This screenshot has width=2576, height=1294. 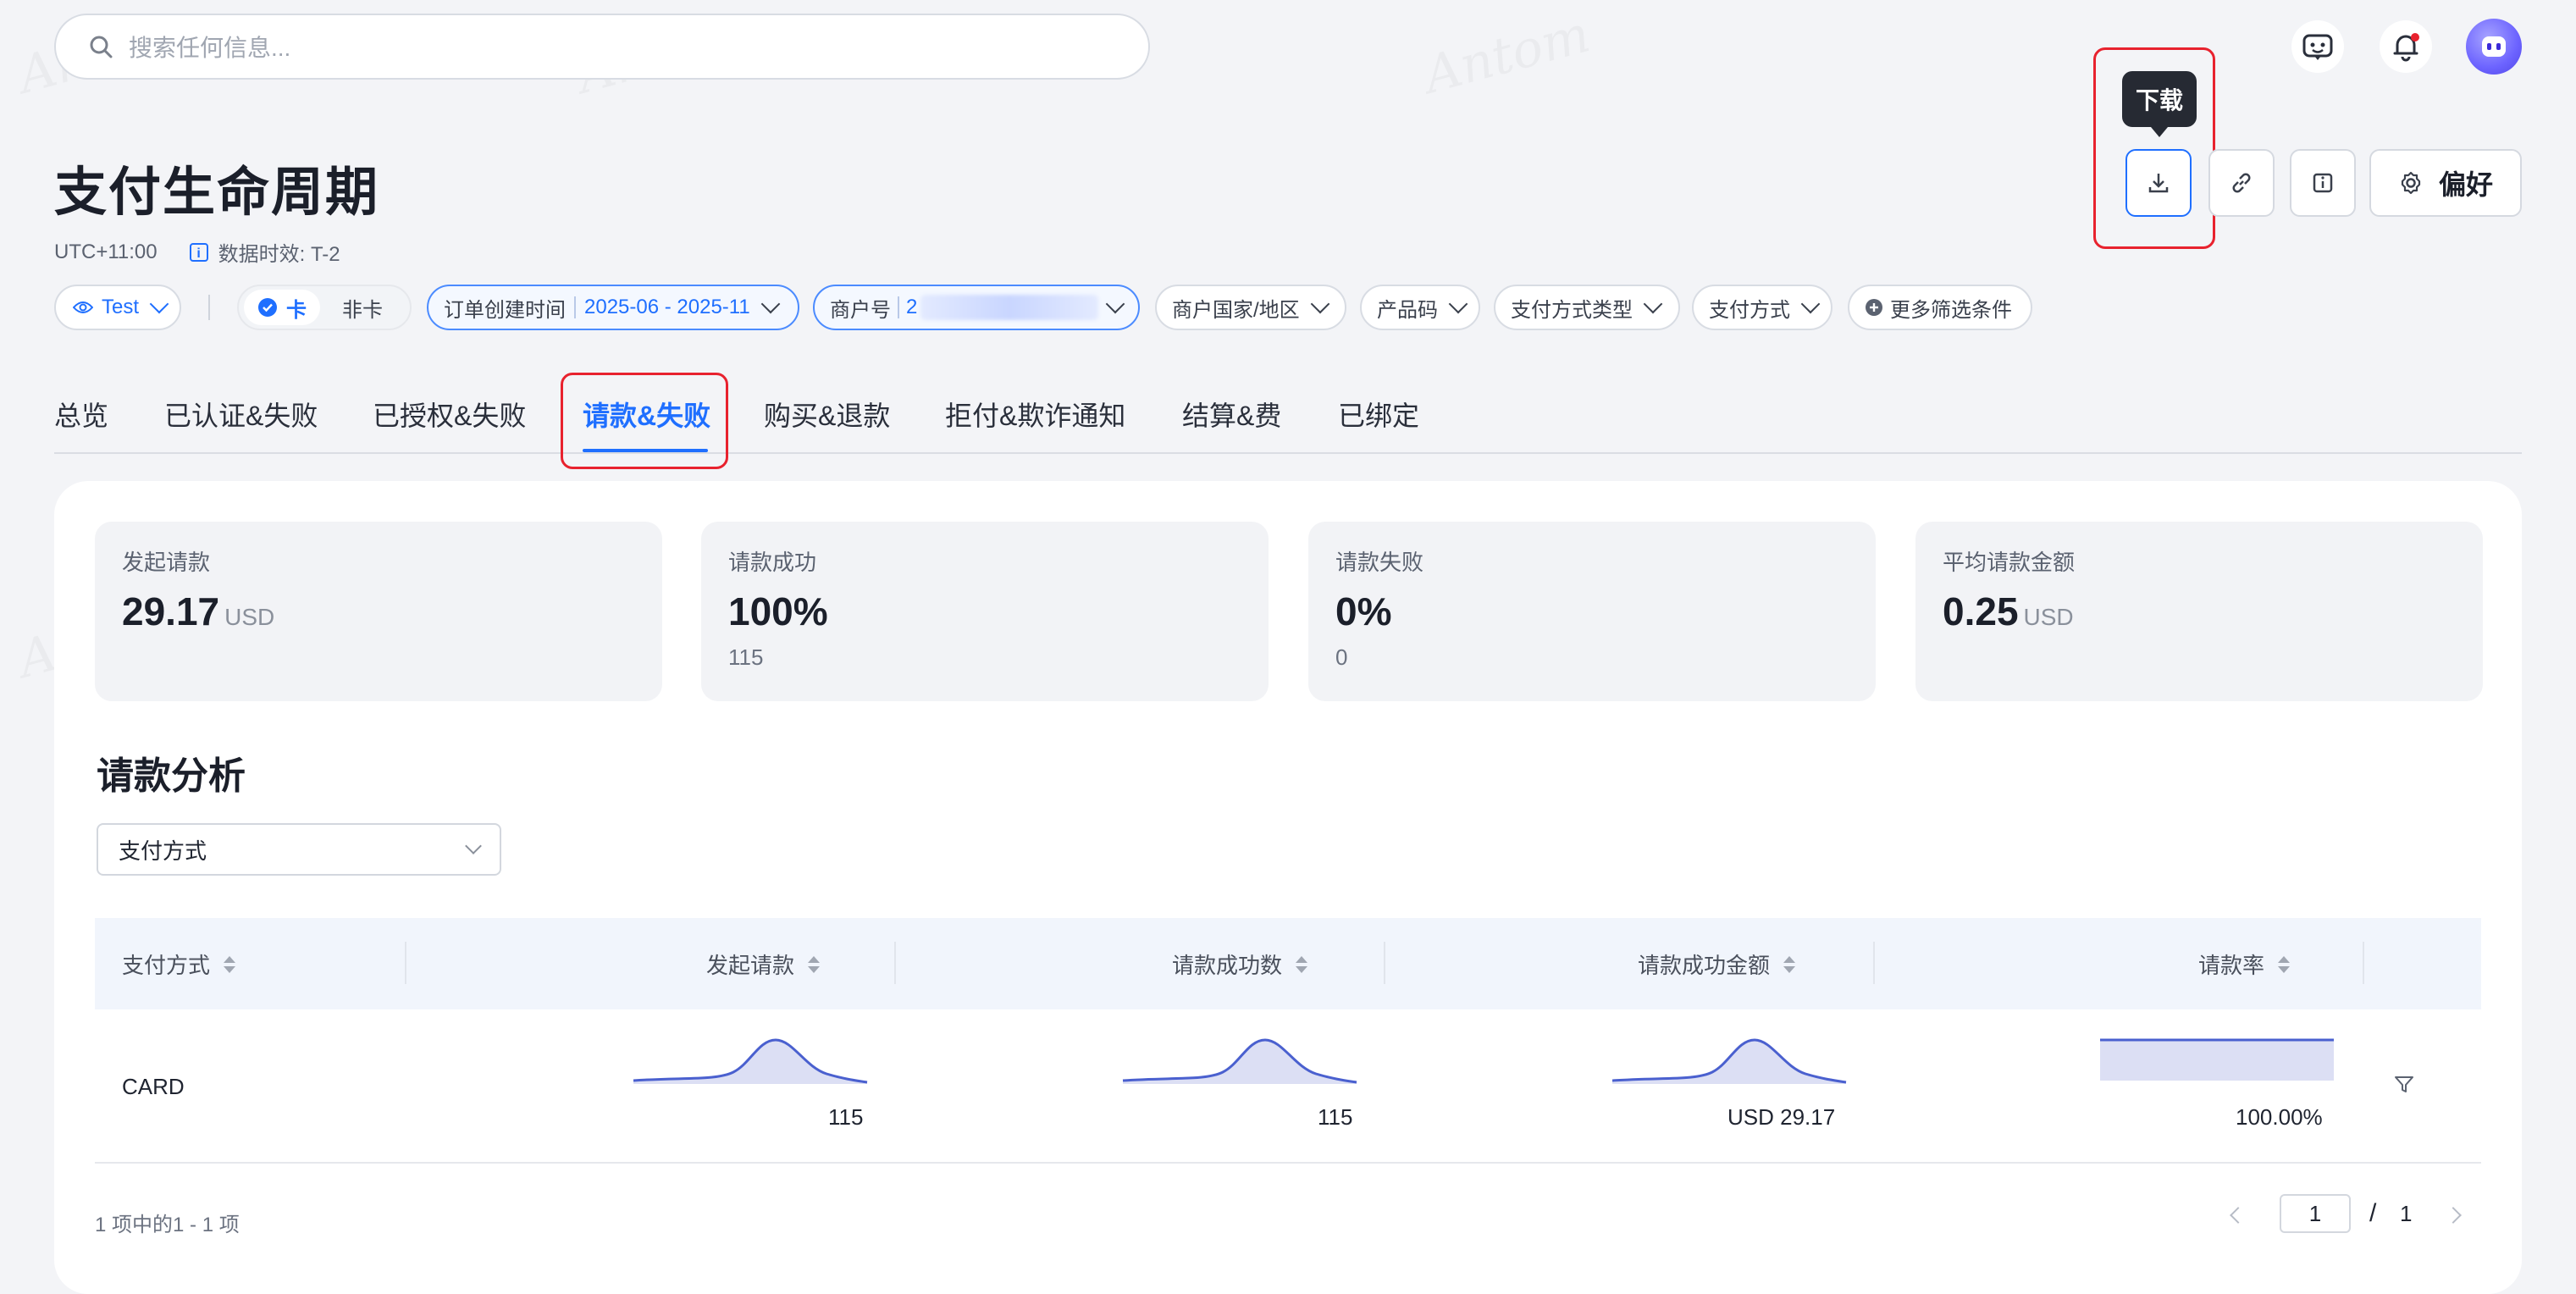 What do you see at coordinates (645, 421) in the screenshot?
I see `tab-highlight-box` at bounding box center [645, 421].